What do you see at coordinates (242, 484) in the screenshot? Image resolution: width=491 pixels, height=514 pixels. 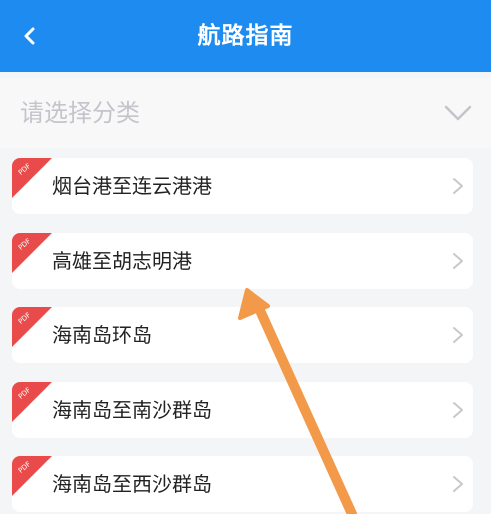 I see `list-item: PDF 海南岛至西沙群岛` at bounding box center [242, 484].